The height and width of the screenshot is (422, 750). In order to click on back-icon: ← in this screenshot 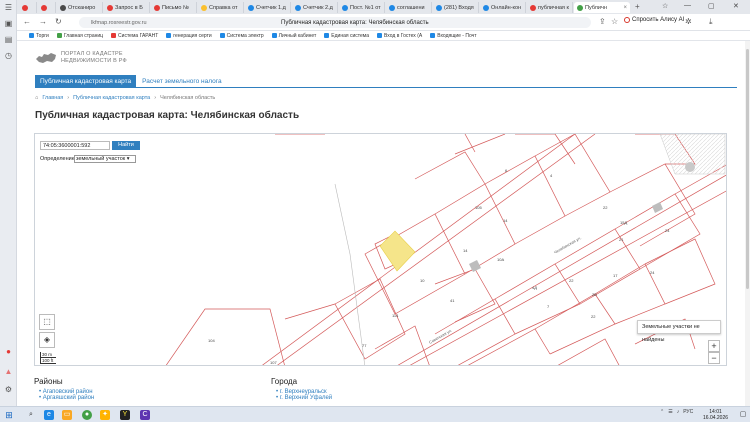, I will do `click(27, 21)`.